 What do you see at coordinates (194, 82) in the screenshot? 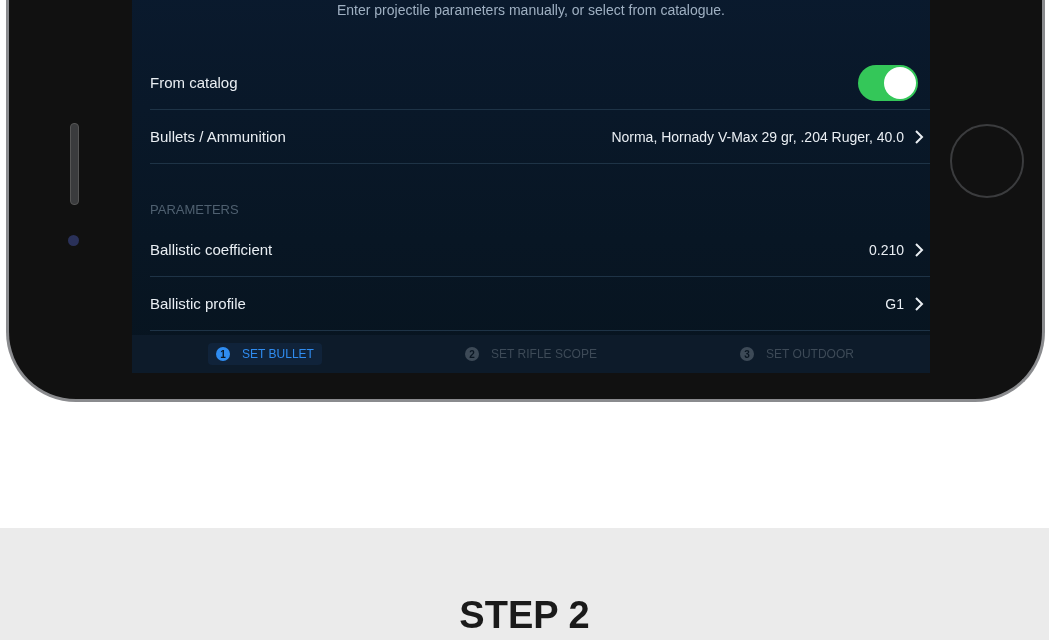
I see `row-label: From catalog` at bounding box center [194, 82].